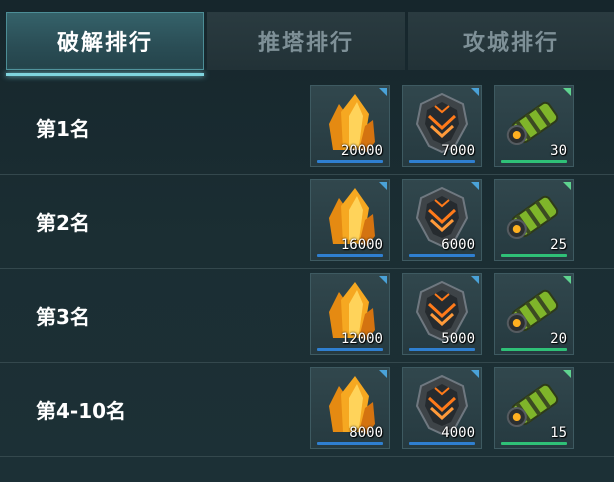 The height and width of the screenshot is (482, 614). I want to click on rank-label: 第3名, so click(63, 316).